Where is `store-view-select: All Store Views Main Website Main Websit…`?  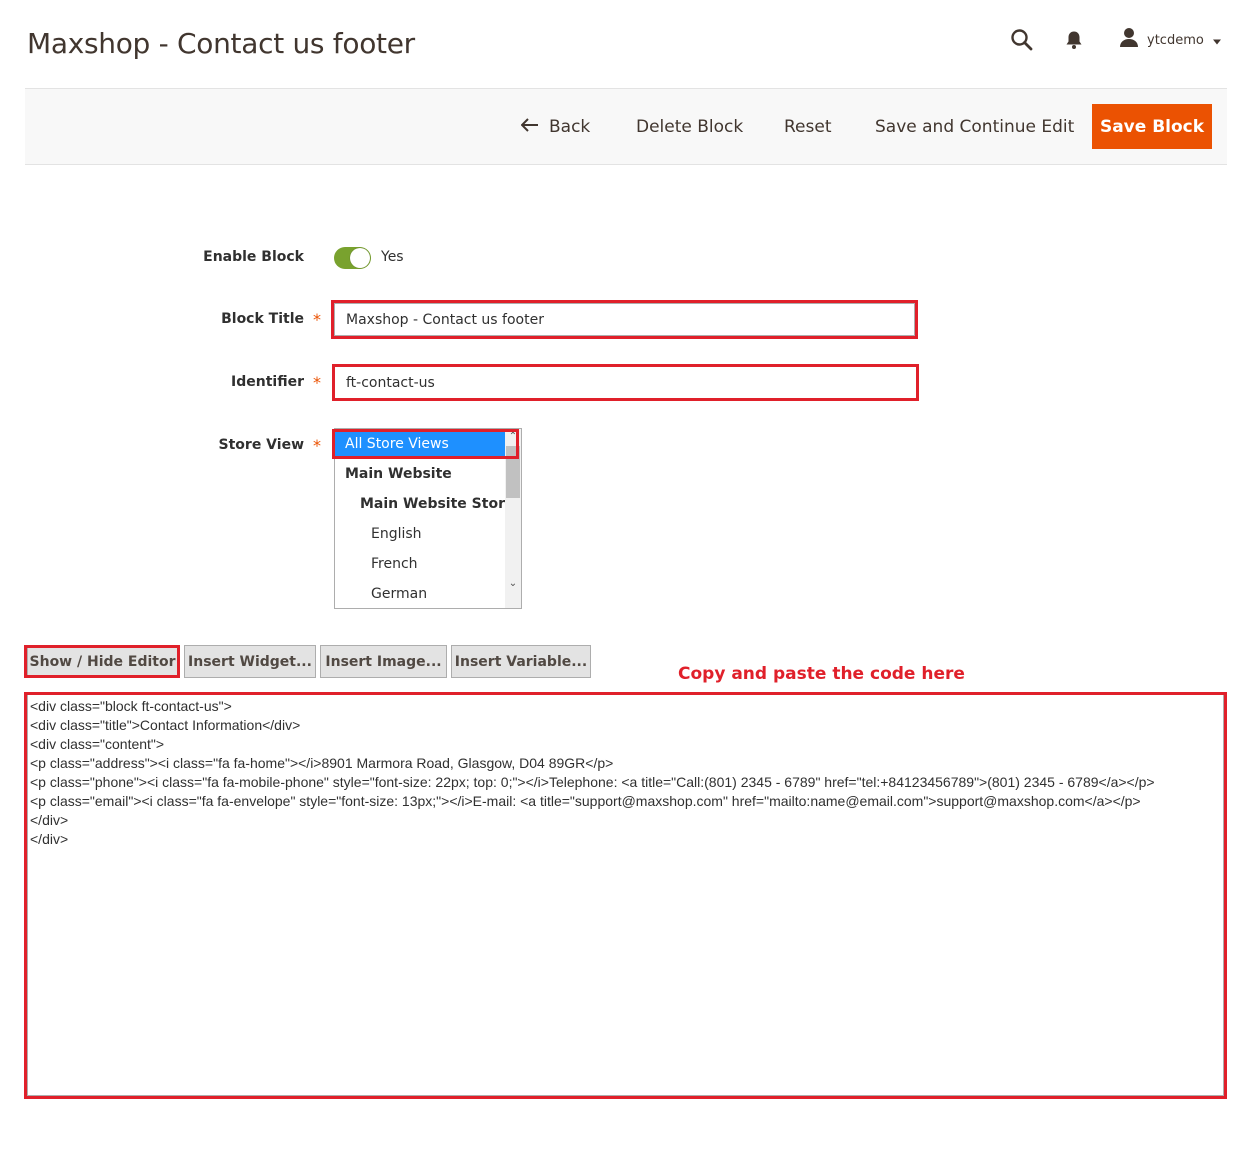
store-view-select: All Store Views Main Website Main Websit… is located at coordinates (428, 518).